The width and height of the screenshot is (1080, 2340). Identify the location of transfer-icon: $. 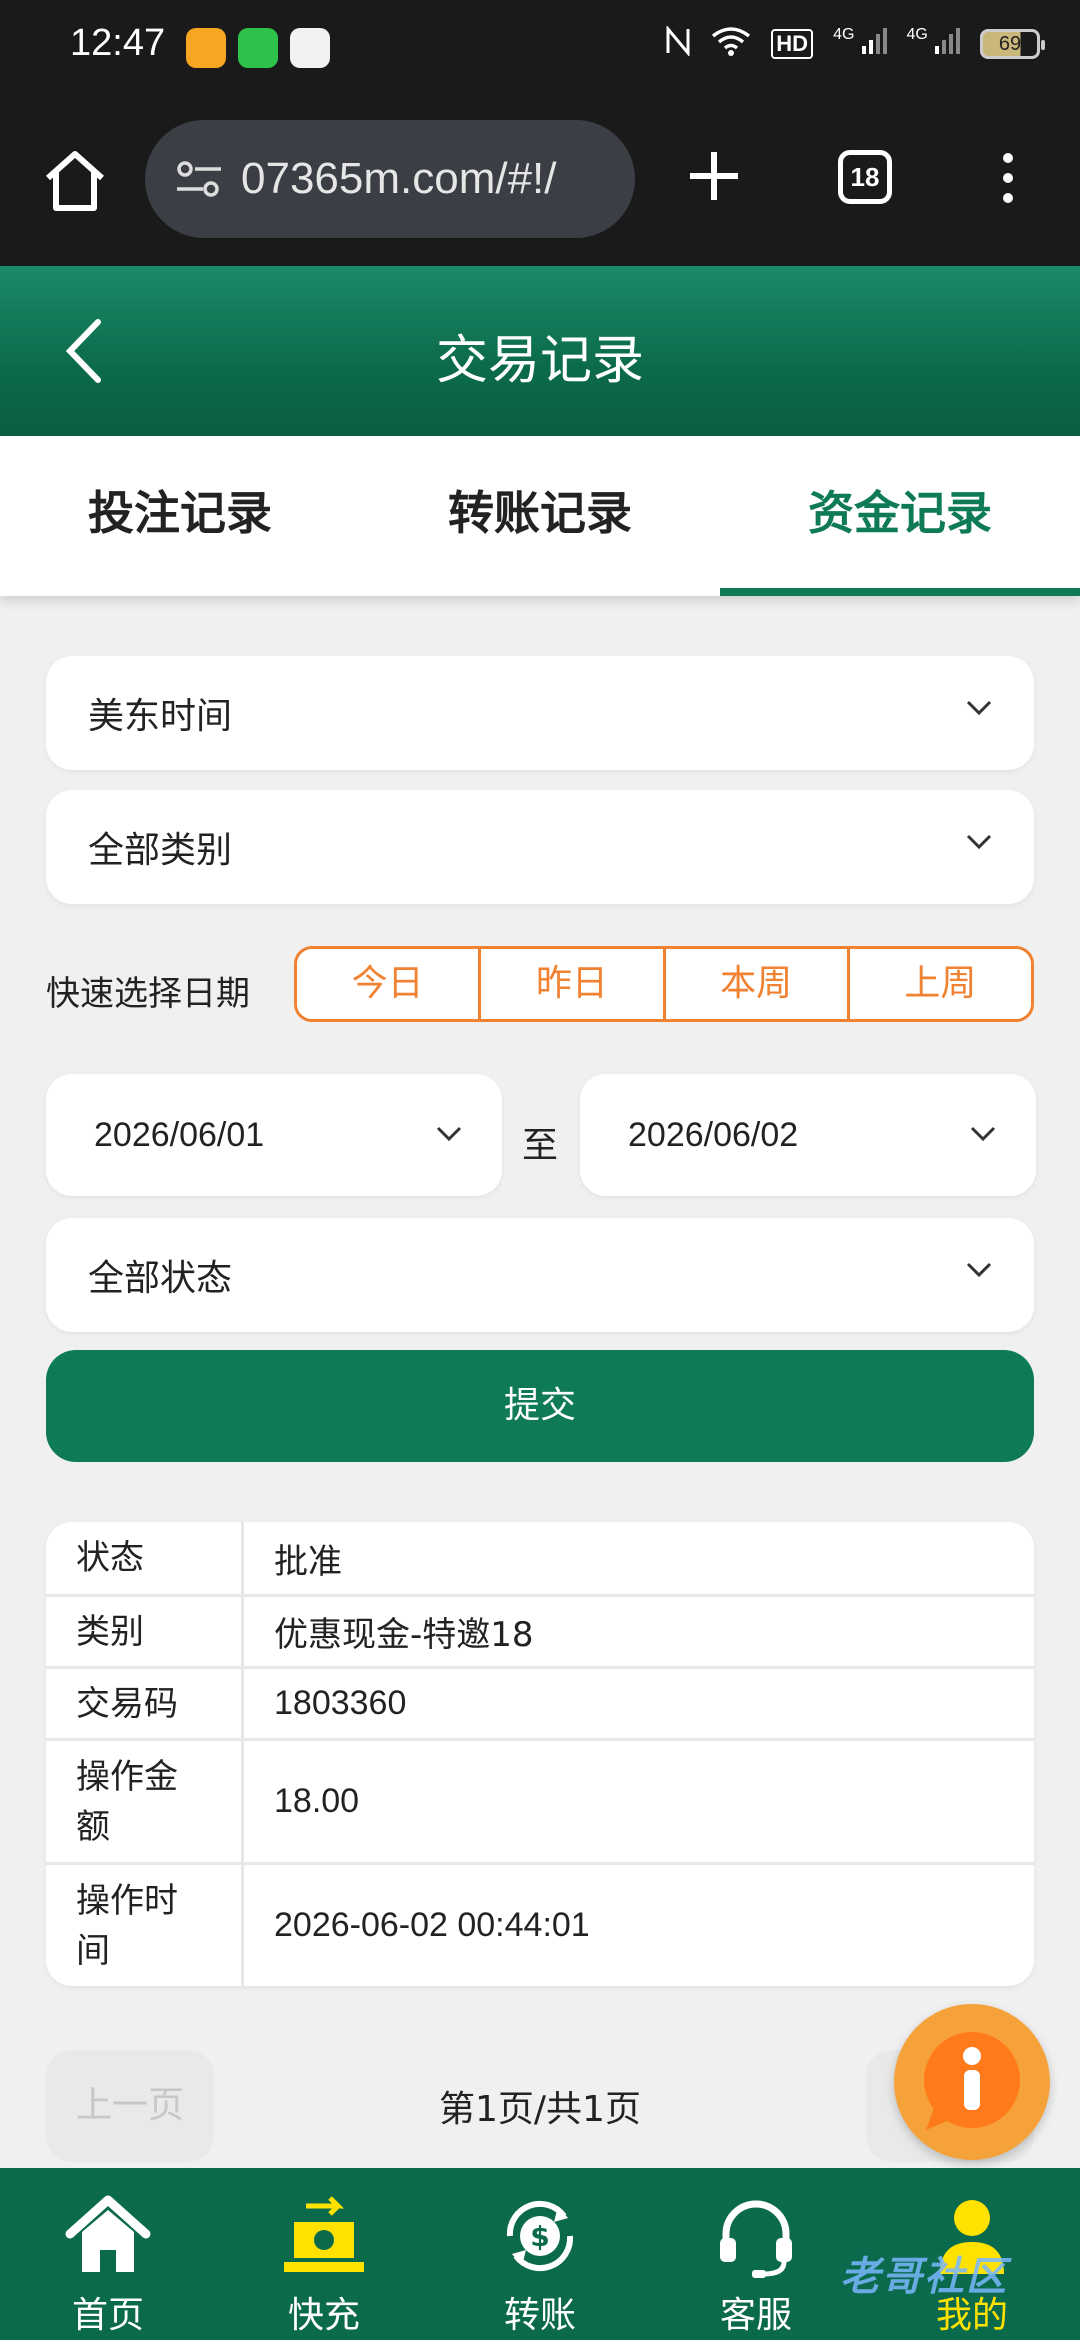
(540, 2236).